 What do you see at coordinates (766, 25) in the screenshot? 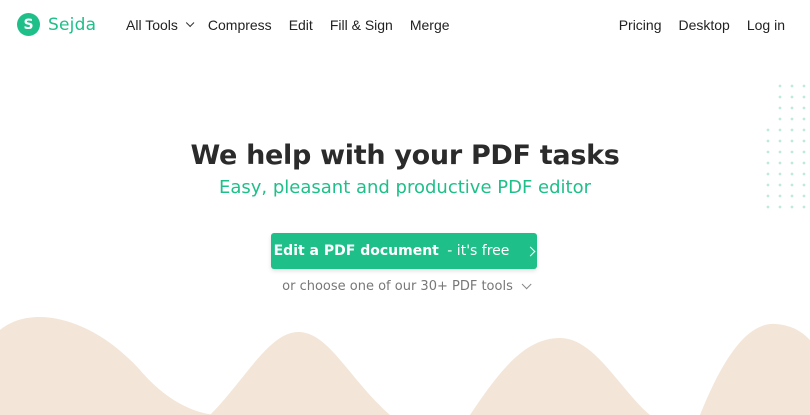
I see `nav-login: Log in` at bounding box center [766, 25].